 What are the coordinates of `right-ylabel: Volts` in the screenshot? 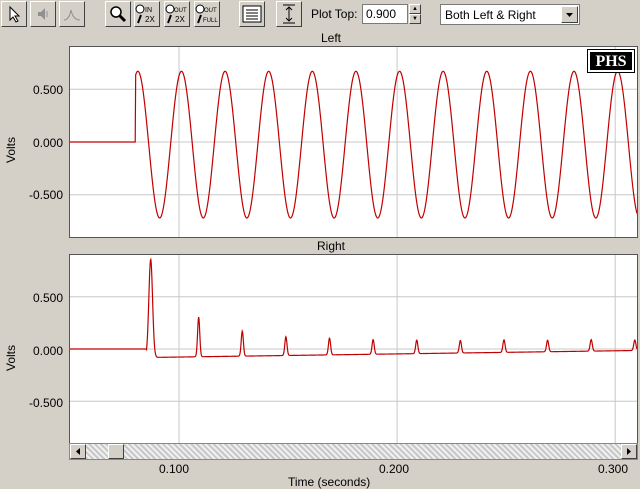 It's located at (11, 358).